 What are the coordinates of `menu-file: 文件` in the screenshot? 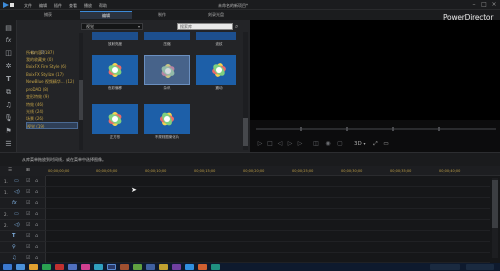 It's located at (28, 6).